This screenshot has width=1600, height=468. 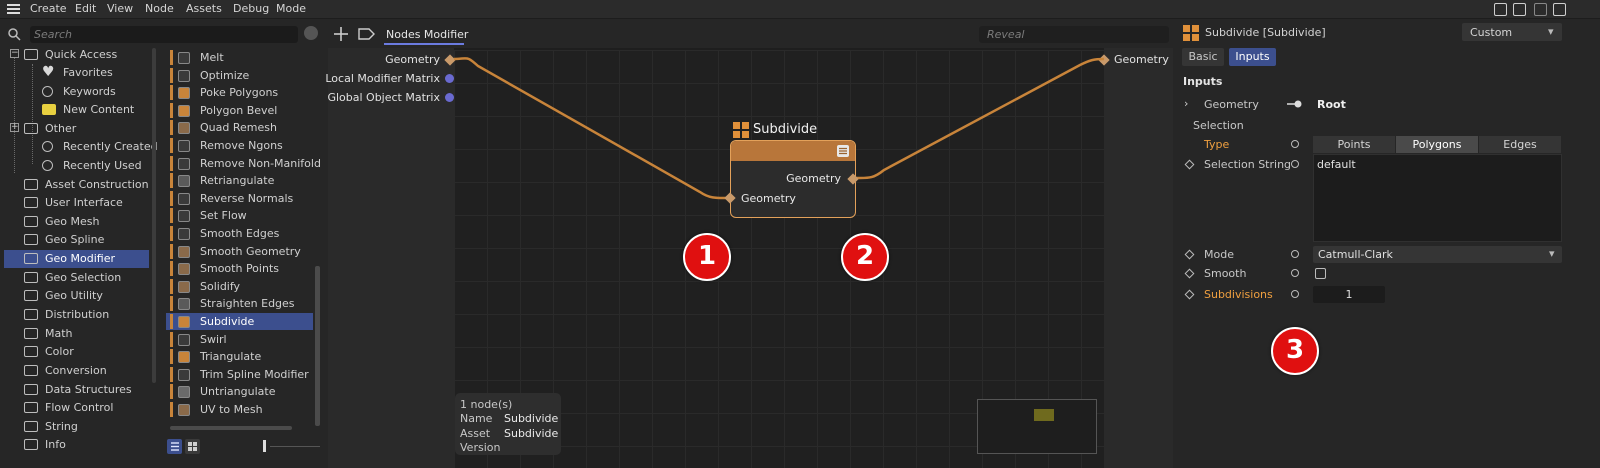 I want to click on node-list-item: Trim Spline Modifier, so click(x=239, y=374).